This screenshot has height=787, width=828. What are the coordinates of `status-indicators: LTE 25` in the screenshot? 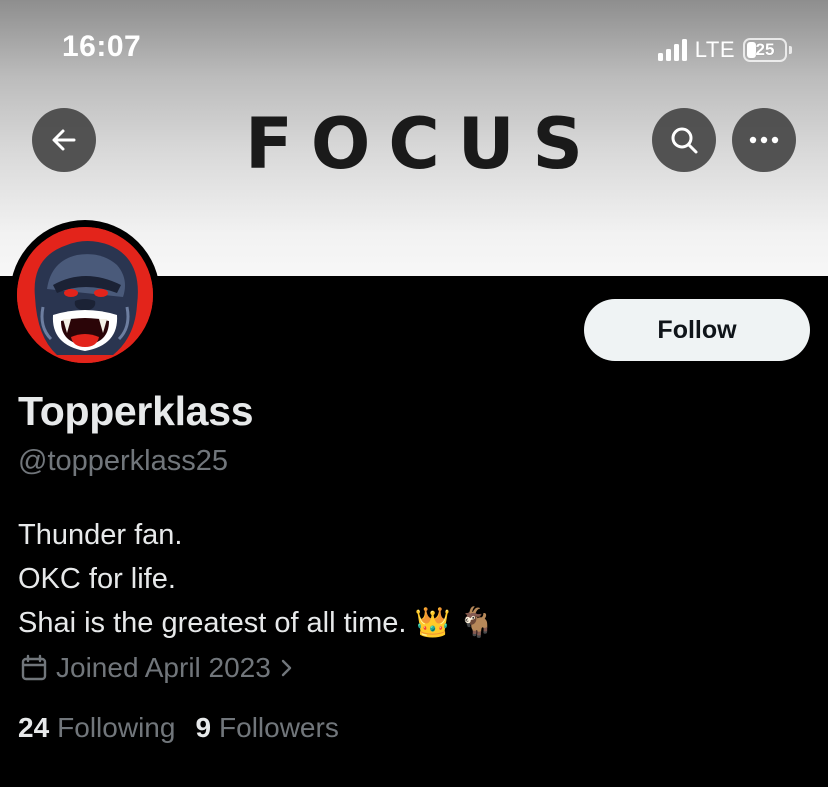 It's located at (724, 50).